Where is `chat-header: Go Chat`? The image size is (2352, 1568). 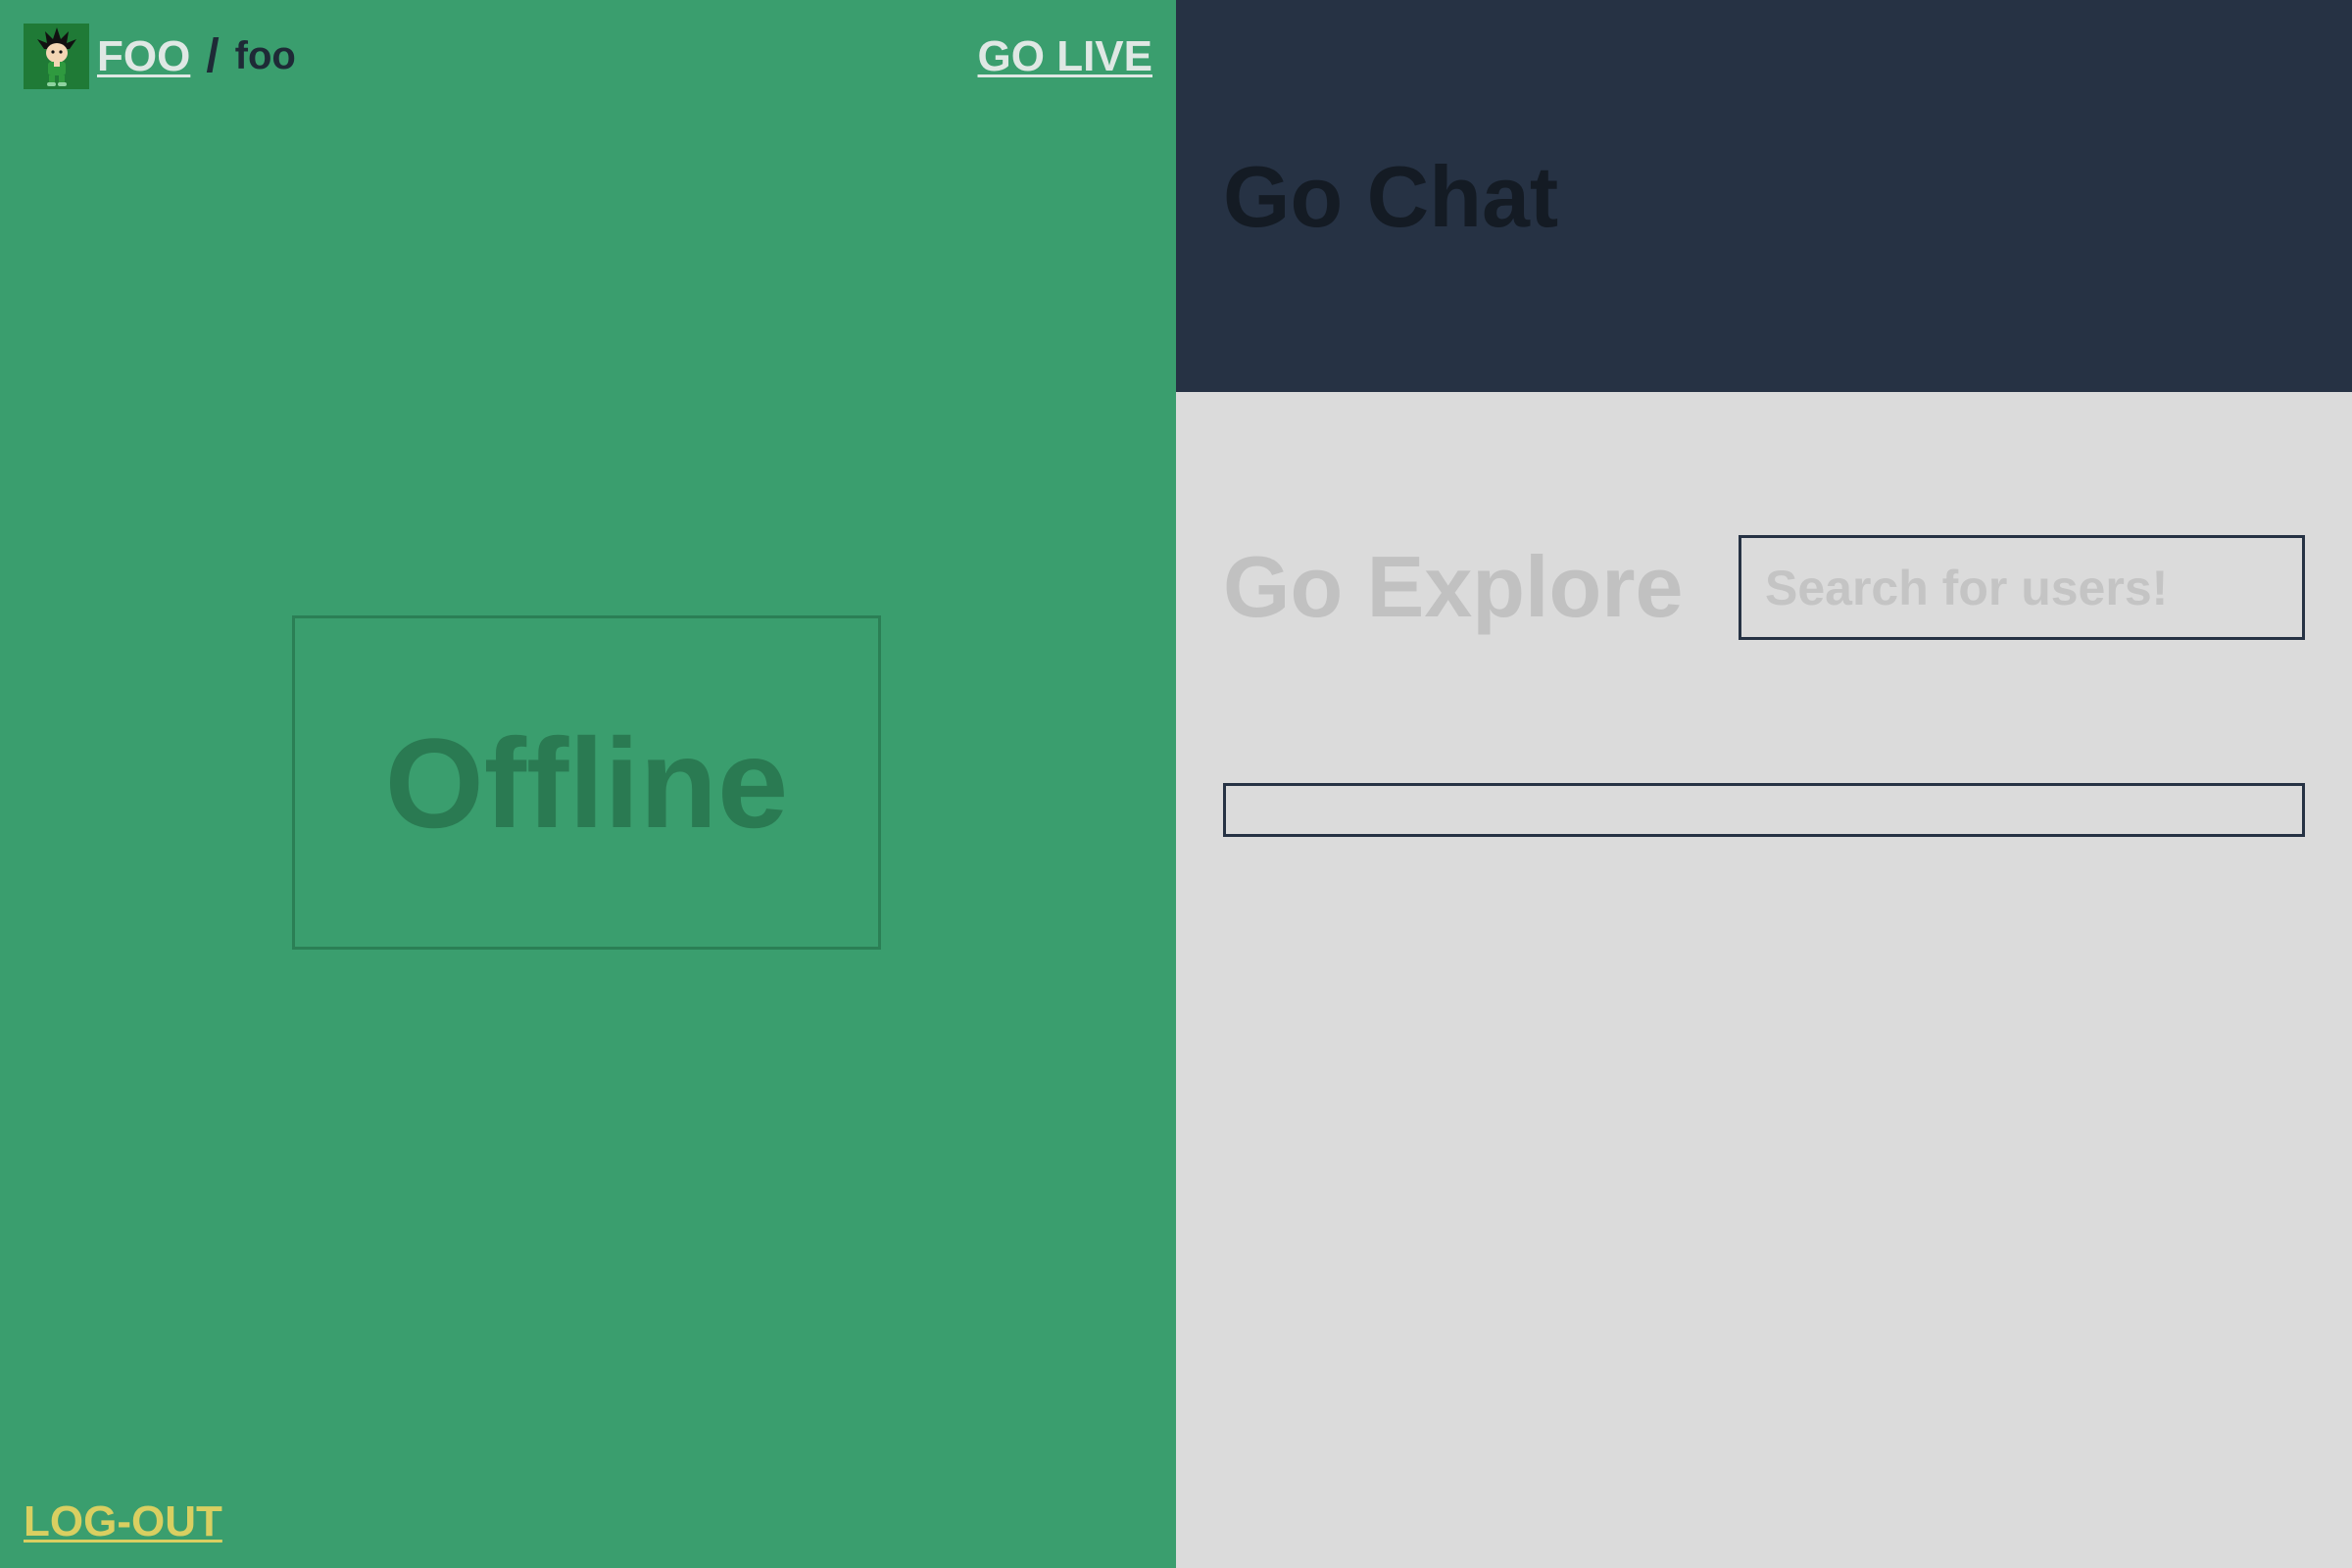 chat-header: Go Chat is located at coordinates (1764, 196).